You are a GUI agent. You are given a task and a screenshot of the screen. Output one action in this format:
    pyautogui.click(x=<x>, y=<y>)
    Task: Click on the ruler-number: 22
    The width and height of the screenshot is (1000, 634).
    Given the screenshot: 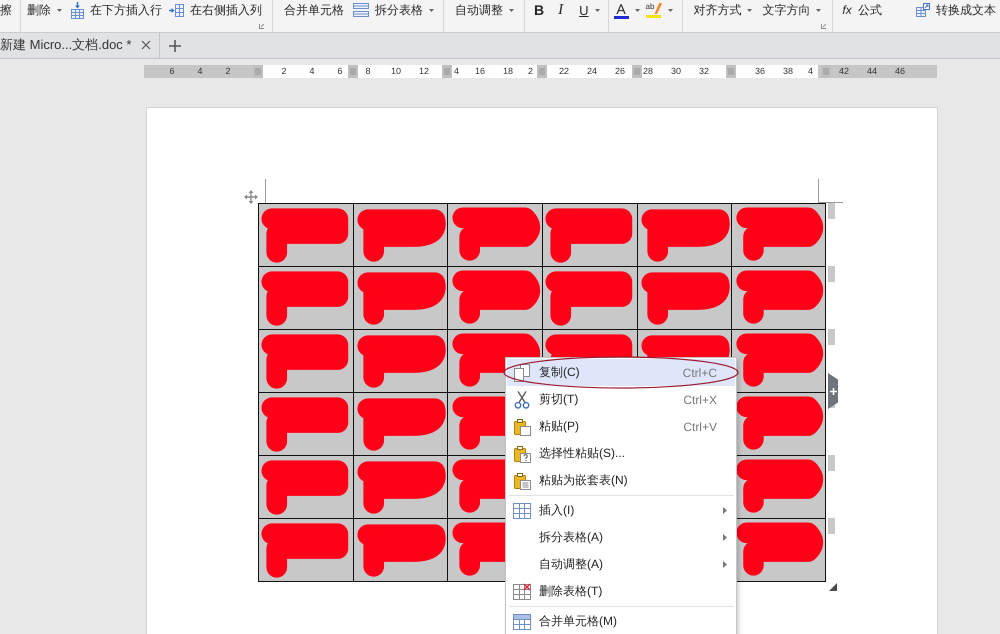 What is the action you would take?
    pyautogui.click(x=563, y=71)
    